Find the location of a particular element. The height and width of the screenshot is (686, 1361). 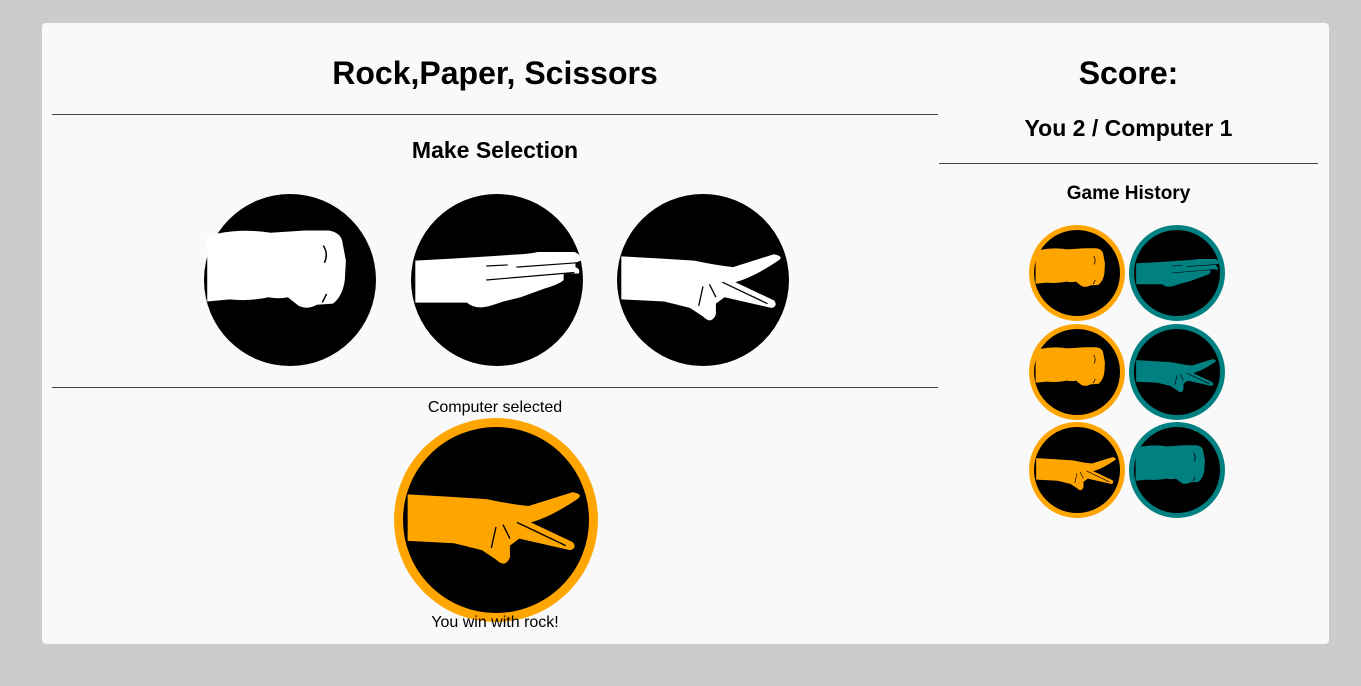

computer-selected-label: Computer selected is located at coordinates (495, 407).